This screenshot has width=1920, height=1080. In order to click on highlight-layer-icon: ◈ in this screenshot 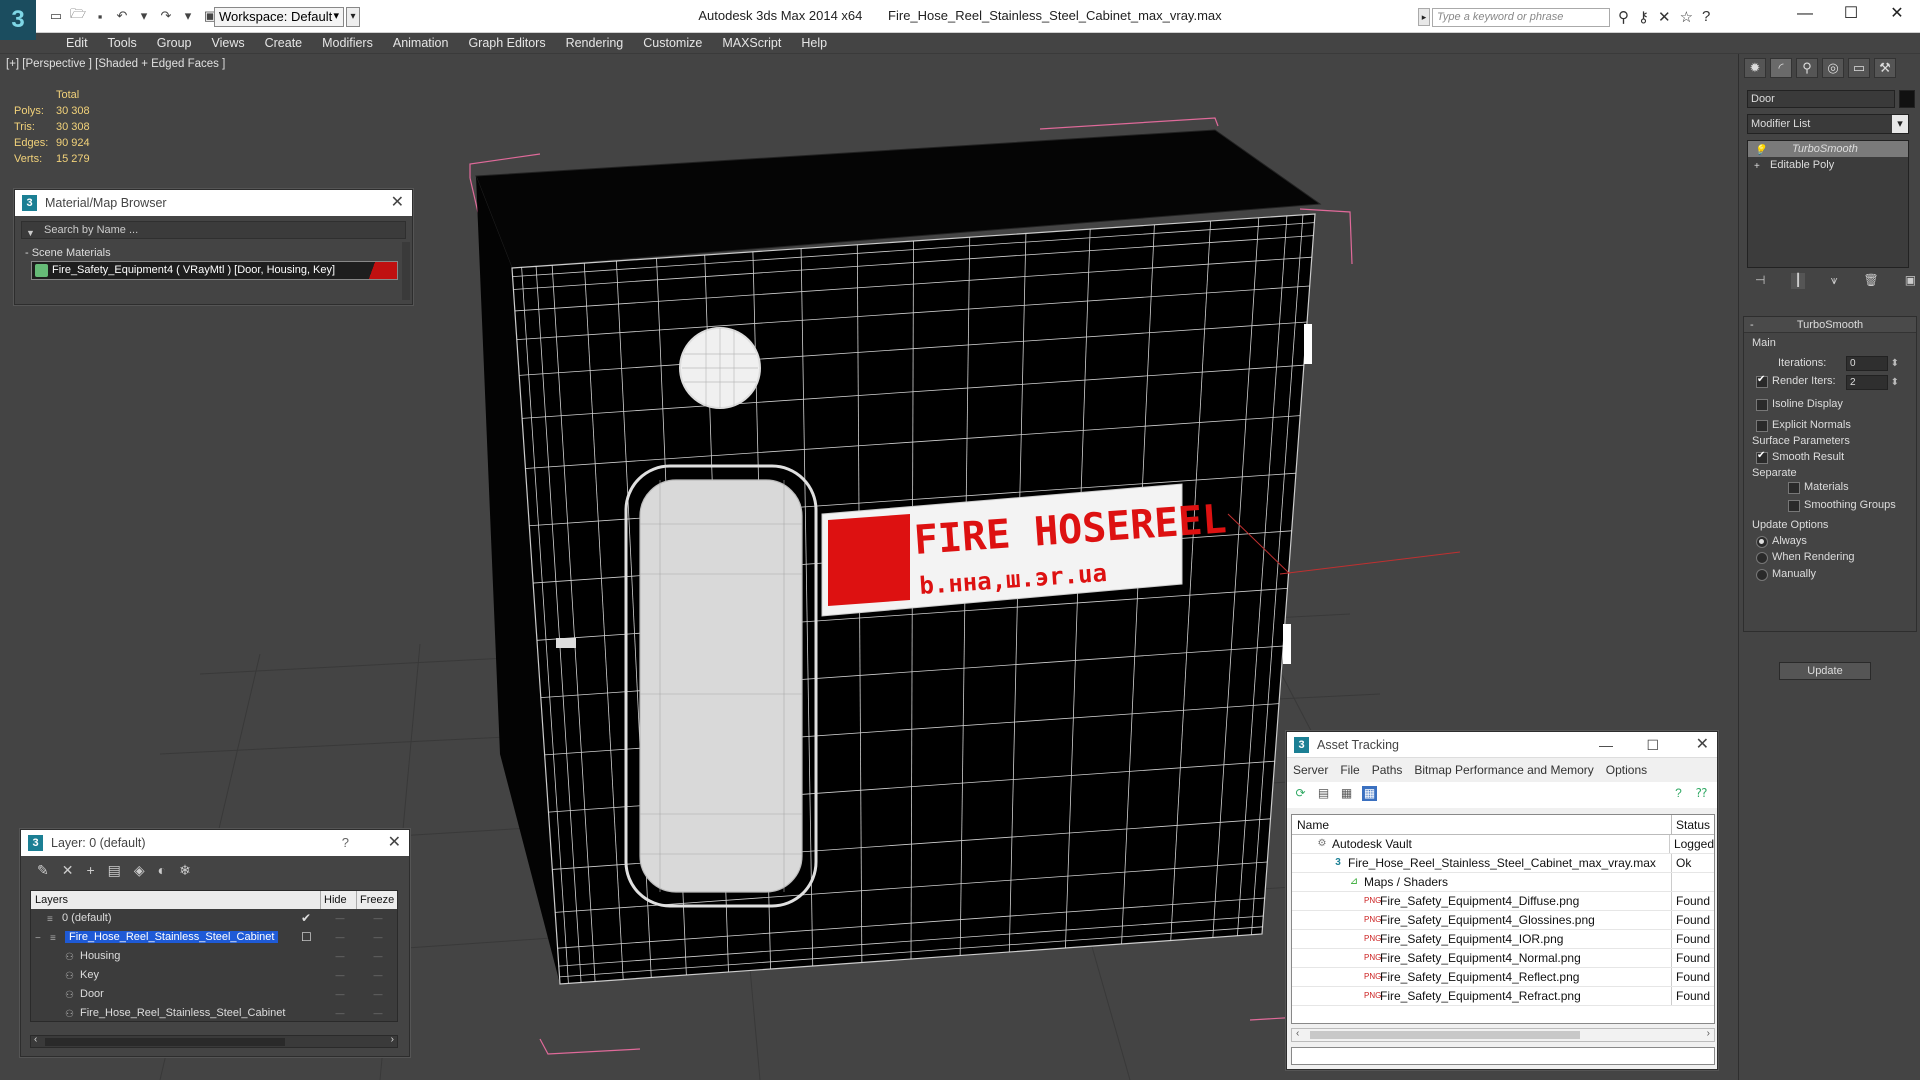, I will do `click(139, 873)`.